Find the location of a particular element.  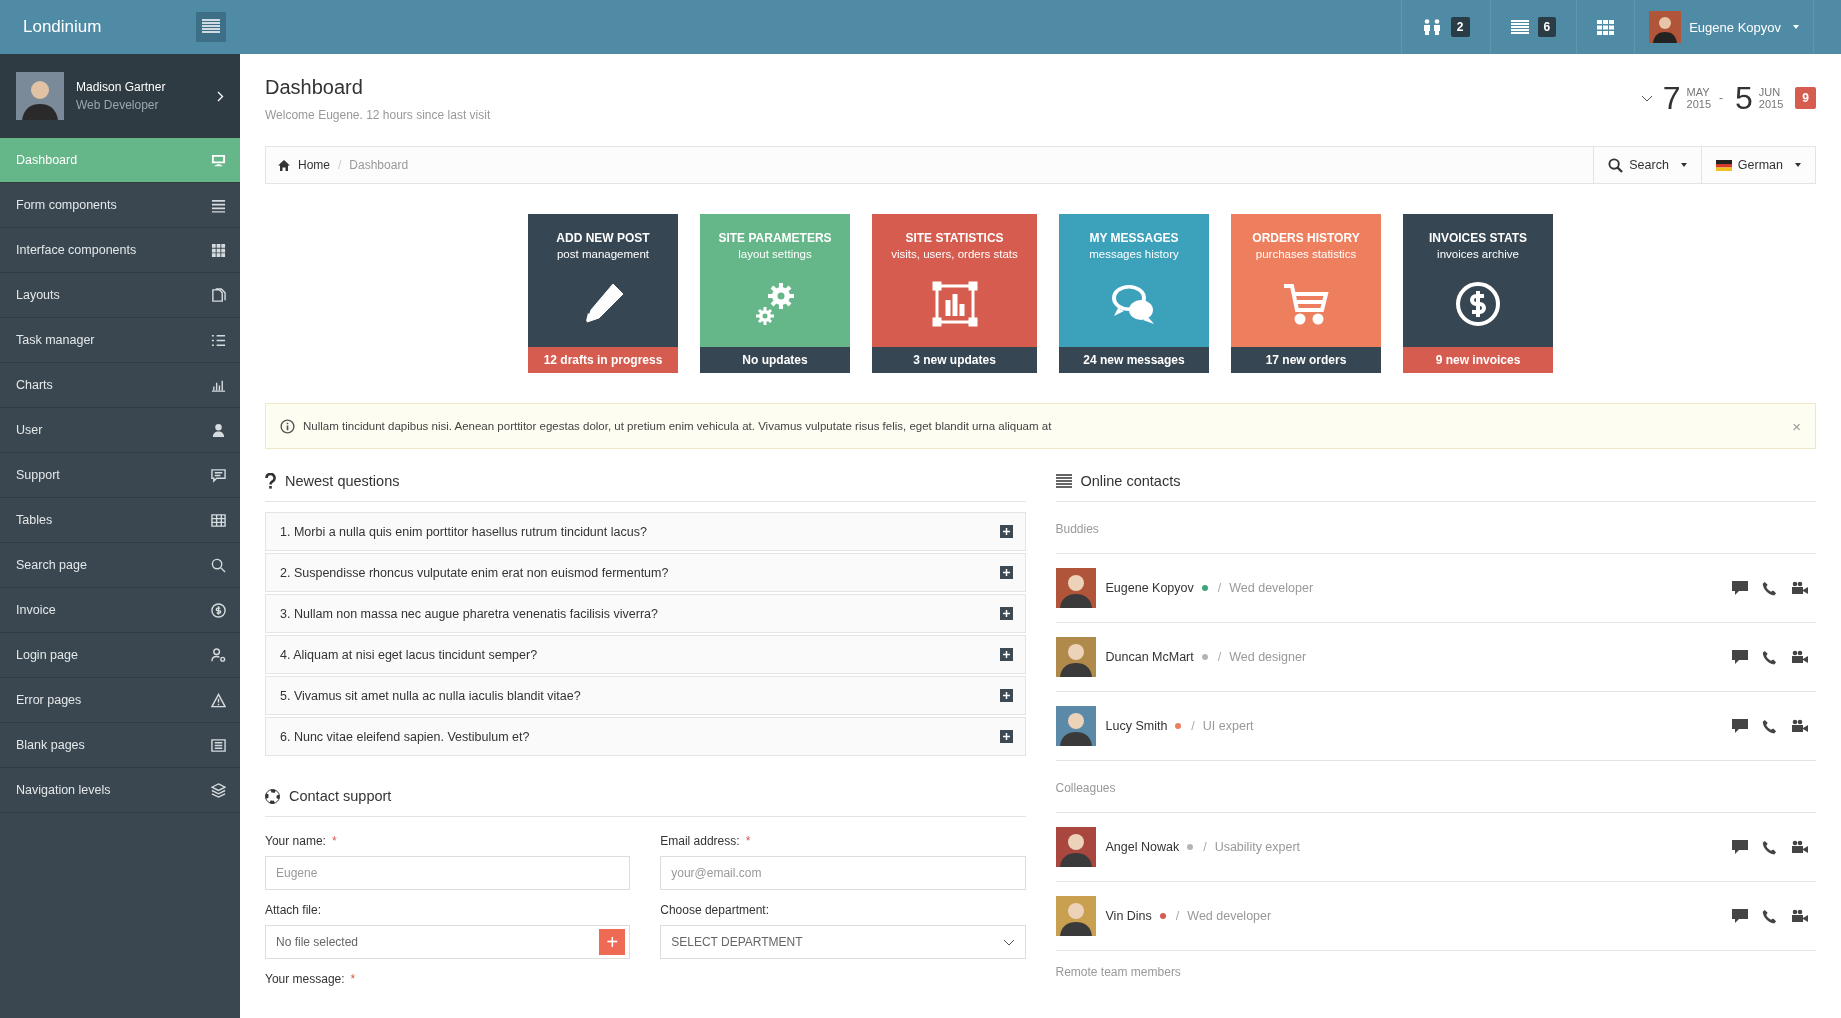

question-item: 1. Morbi a nulla quis enim porttitor hasellus rutrum tincidunt lacus? is located at coordinates (645, 531).